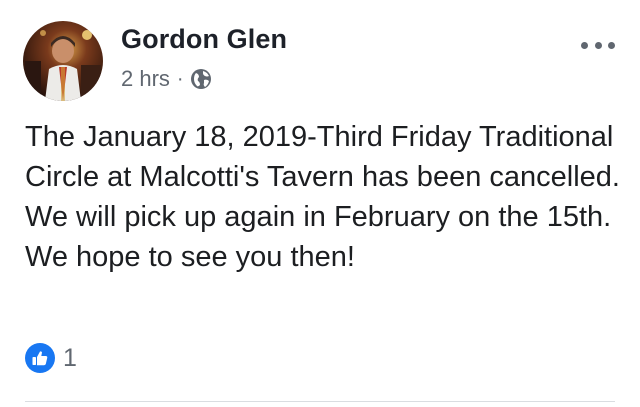 The image size is (640, 407). I want to click on more-options-icon, so click(598, 45).